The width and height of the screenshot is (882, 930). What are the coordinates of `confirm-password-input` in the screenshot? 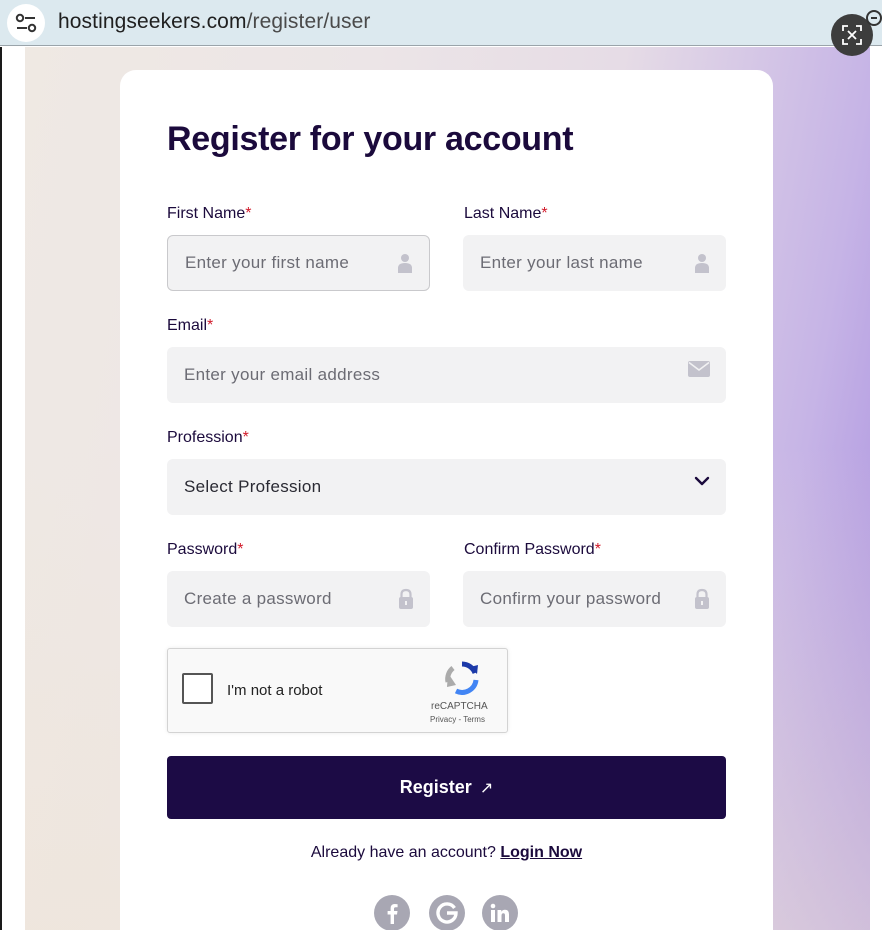 It's located at (594, 599).